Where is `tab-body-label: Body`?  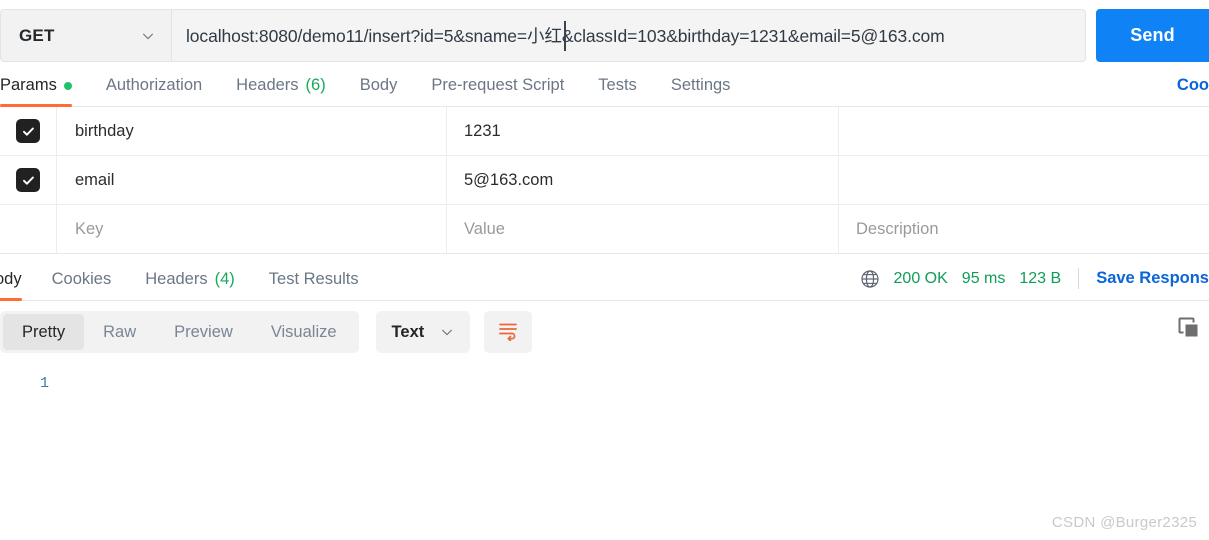
tab-body-label: Body is located at coordinates (378, 85).